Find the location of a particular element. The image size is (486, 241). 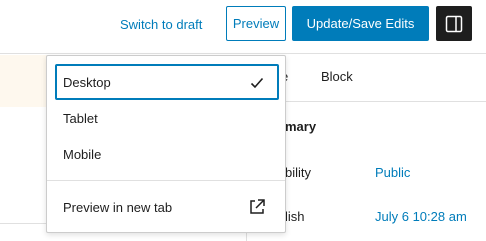

settings-sidebar-toggle is located at coordinates (454, 23).